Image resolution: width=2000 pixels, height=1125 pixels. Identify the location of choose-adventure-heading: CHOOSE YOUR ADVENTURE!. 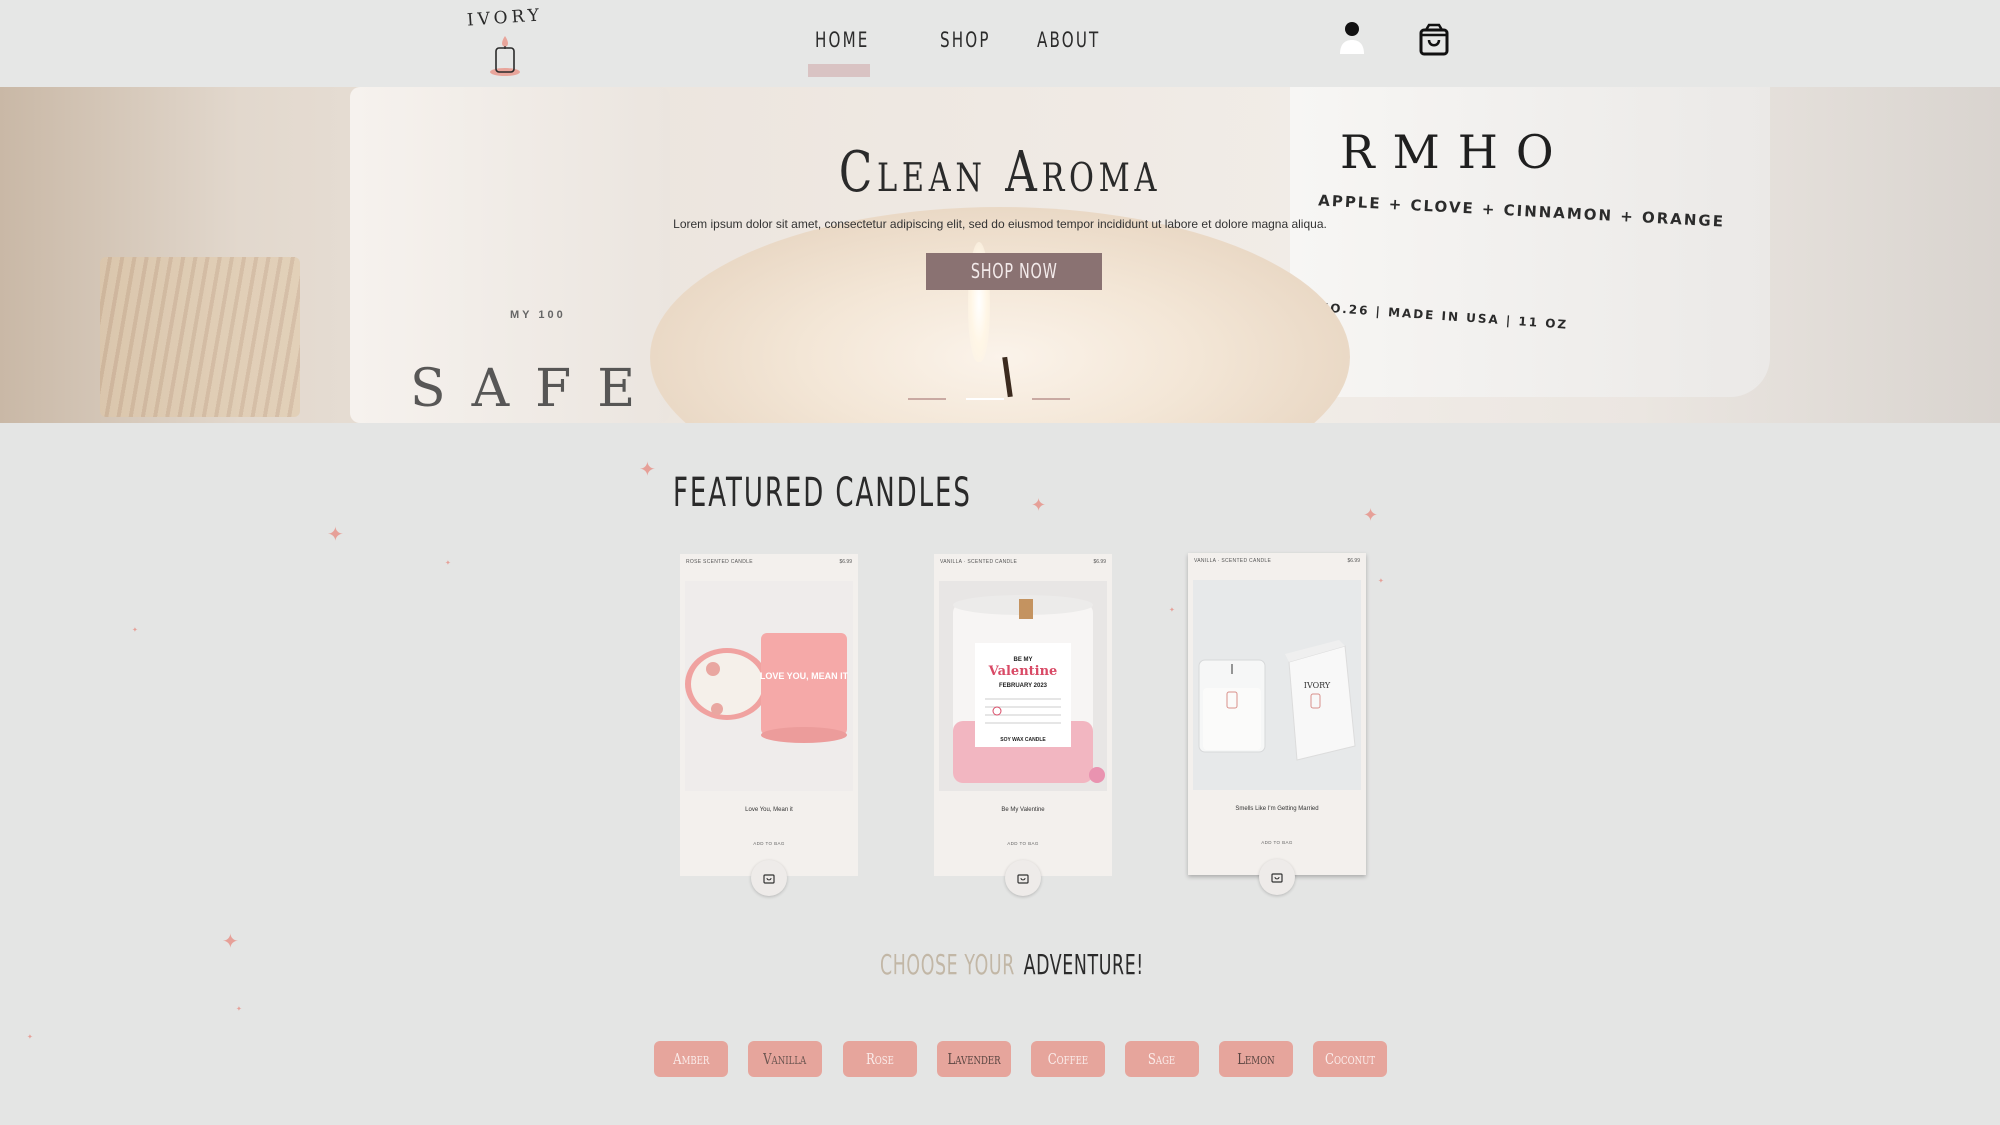
(1012, 964).